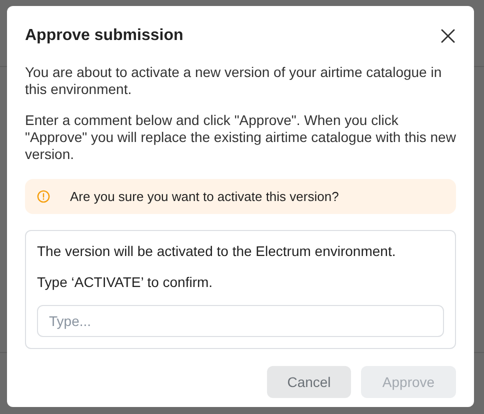 This screenshot has height=414, width=484. Describe the element at coordinates (125, 282) in the screenshot. I see `confirm-text: Type ‘ACTIVATE’ to confirm.` at that location.